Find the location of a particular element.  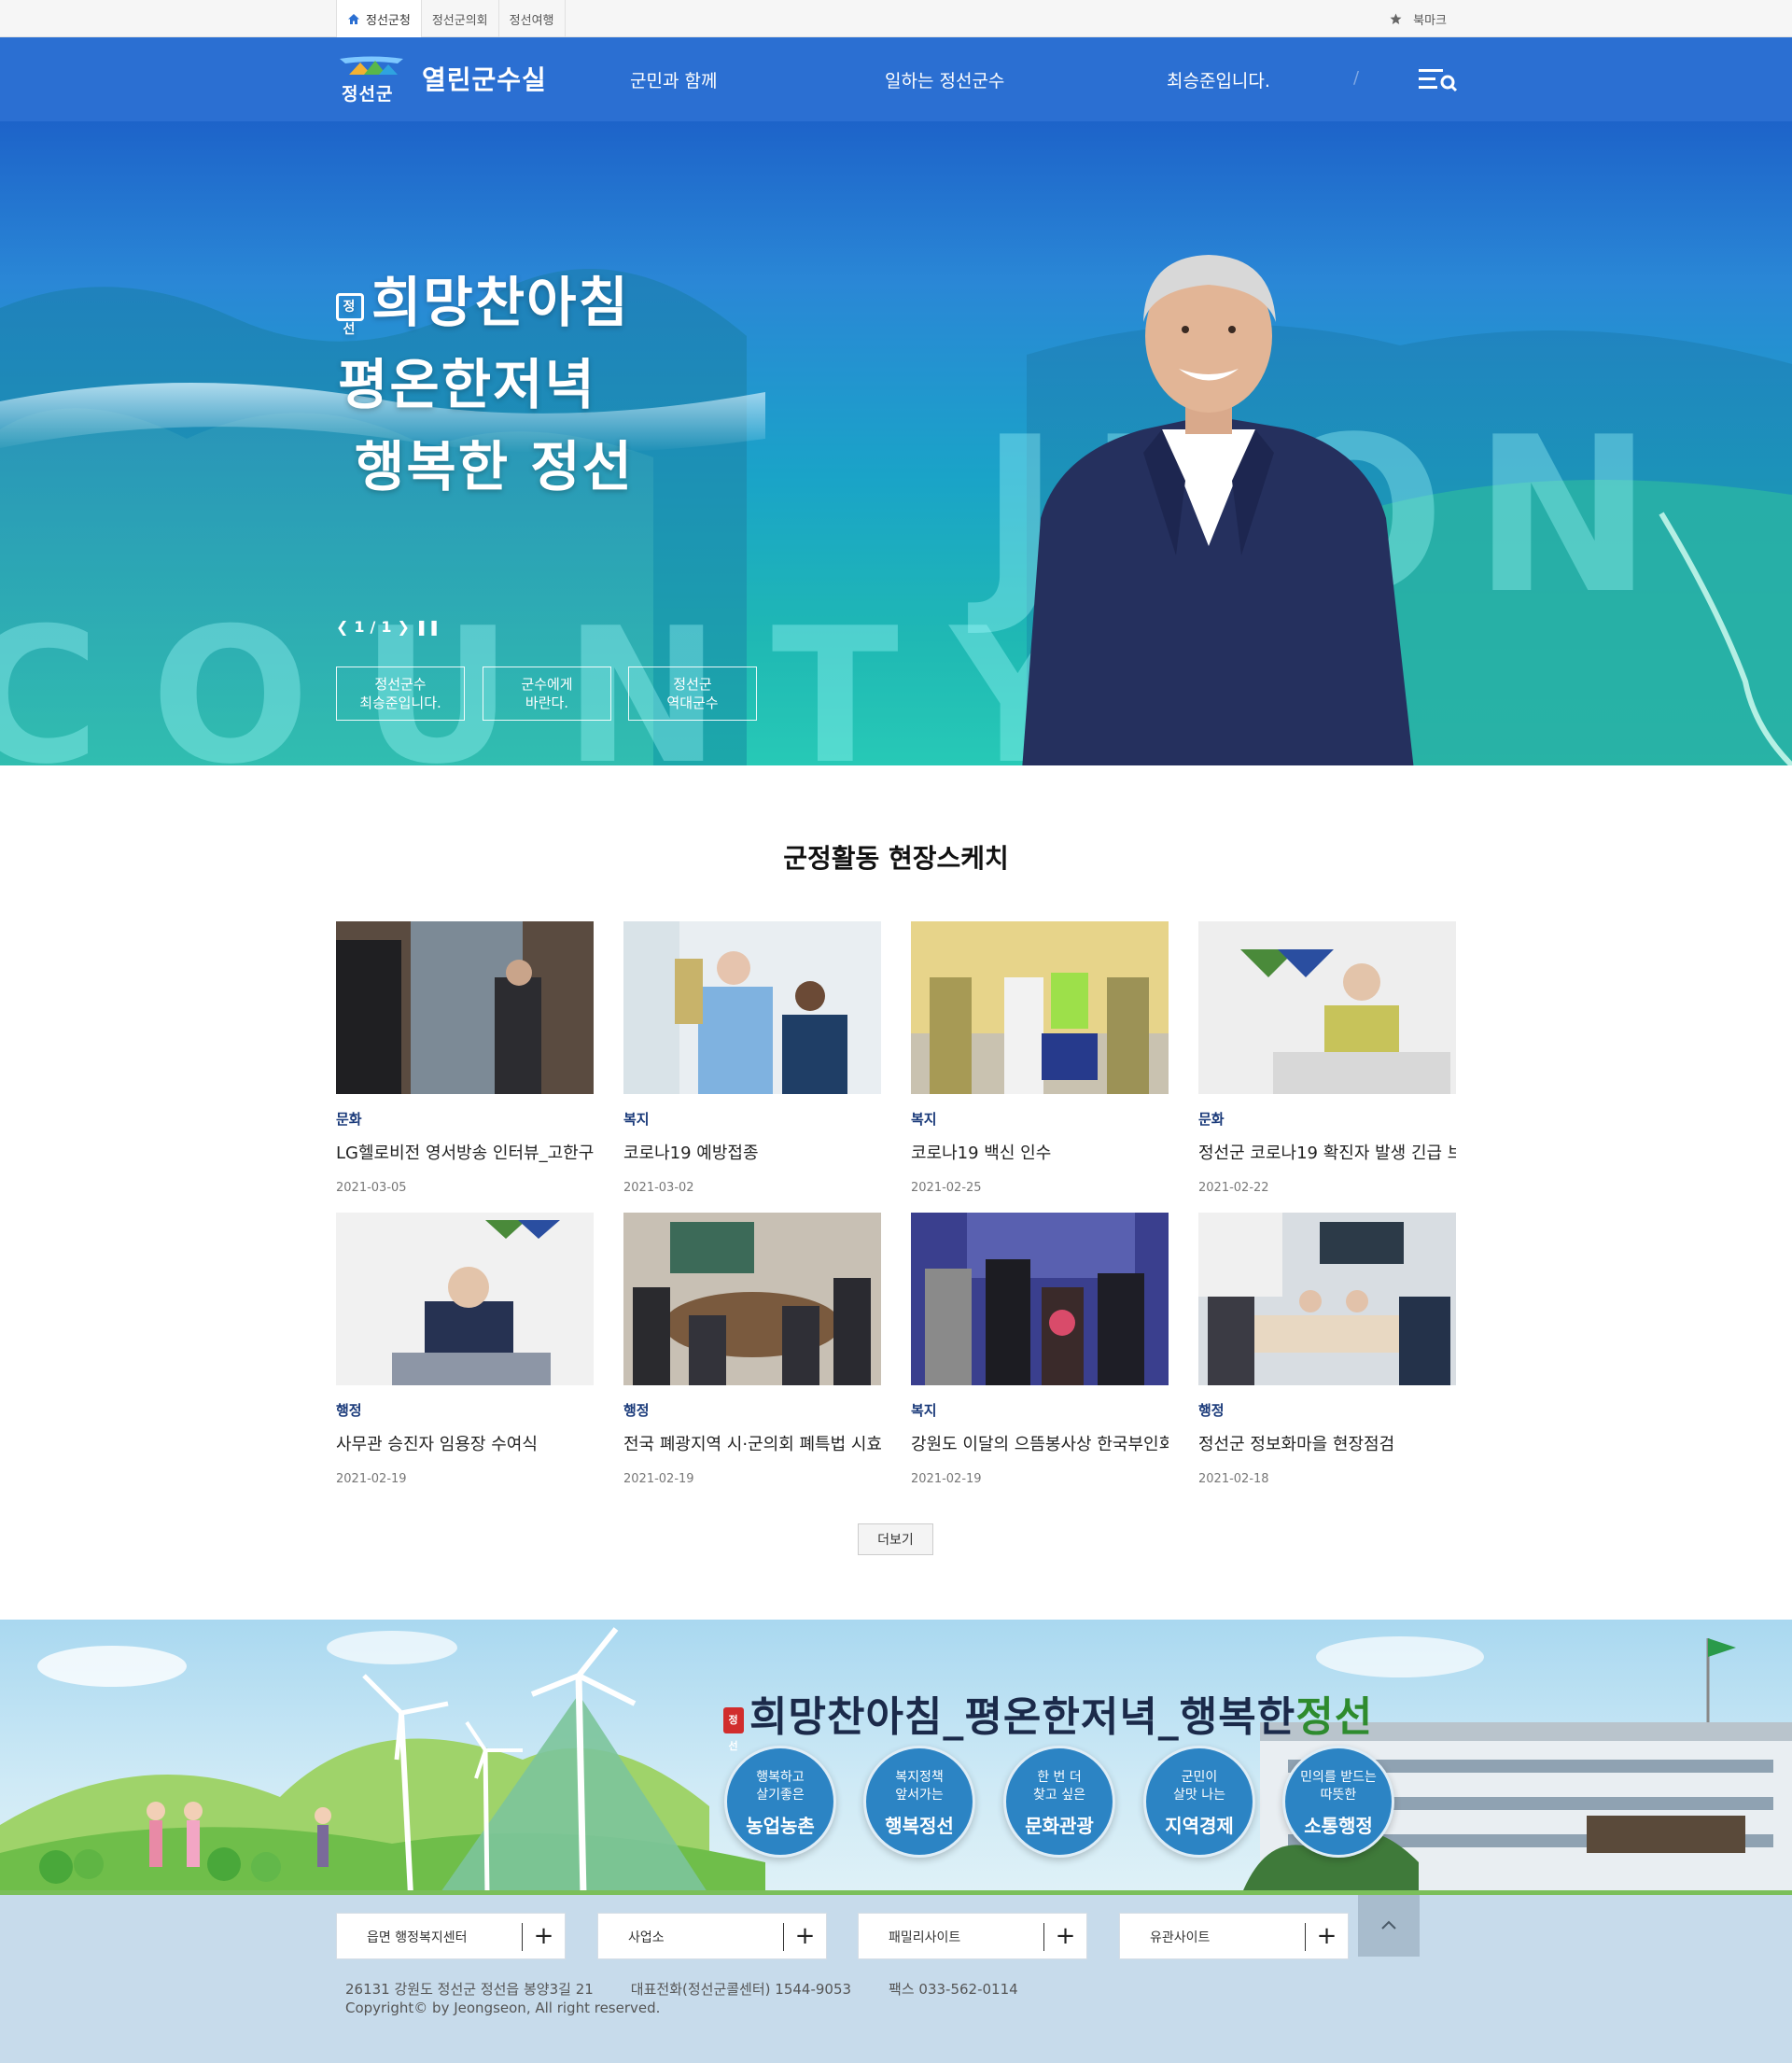

circle-sub-2: 찾고 싶은 is located at coordinates (1059, 1795).